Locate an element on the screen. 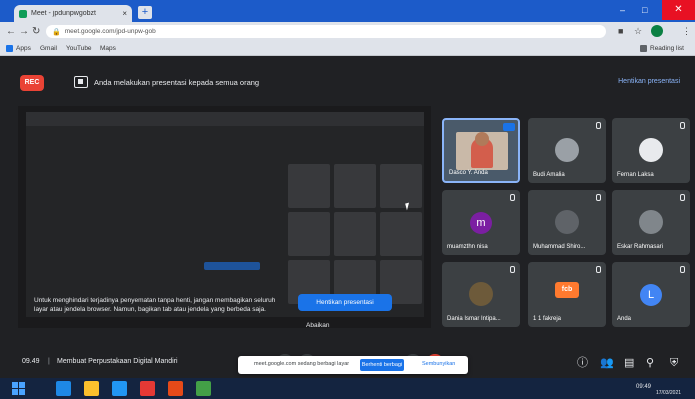 This screenshot has height=399, width=695. info-icon: ⓘ is located at coordinates (582, 363).